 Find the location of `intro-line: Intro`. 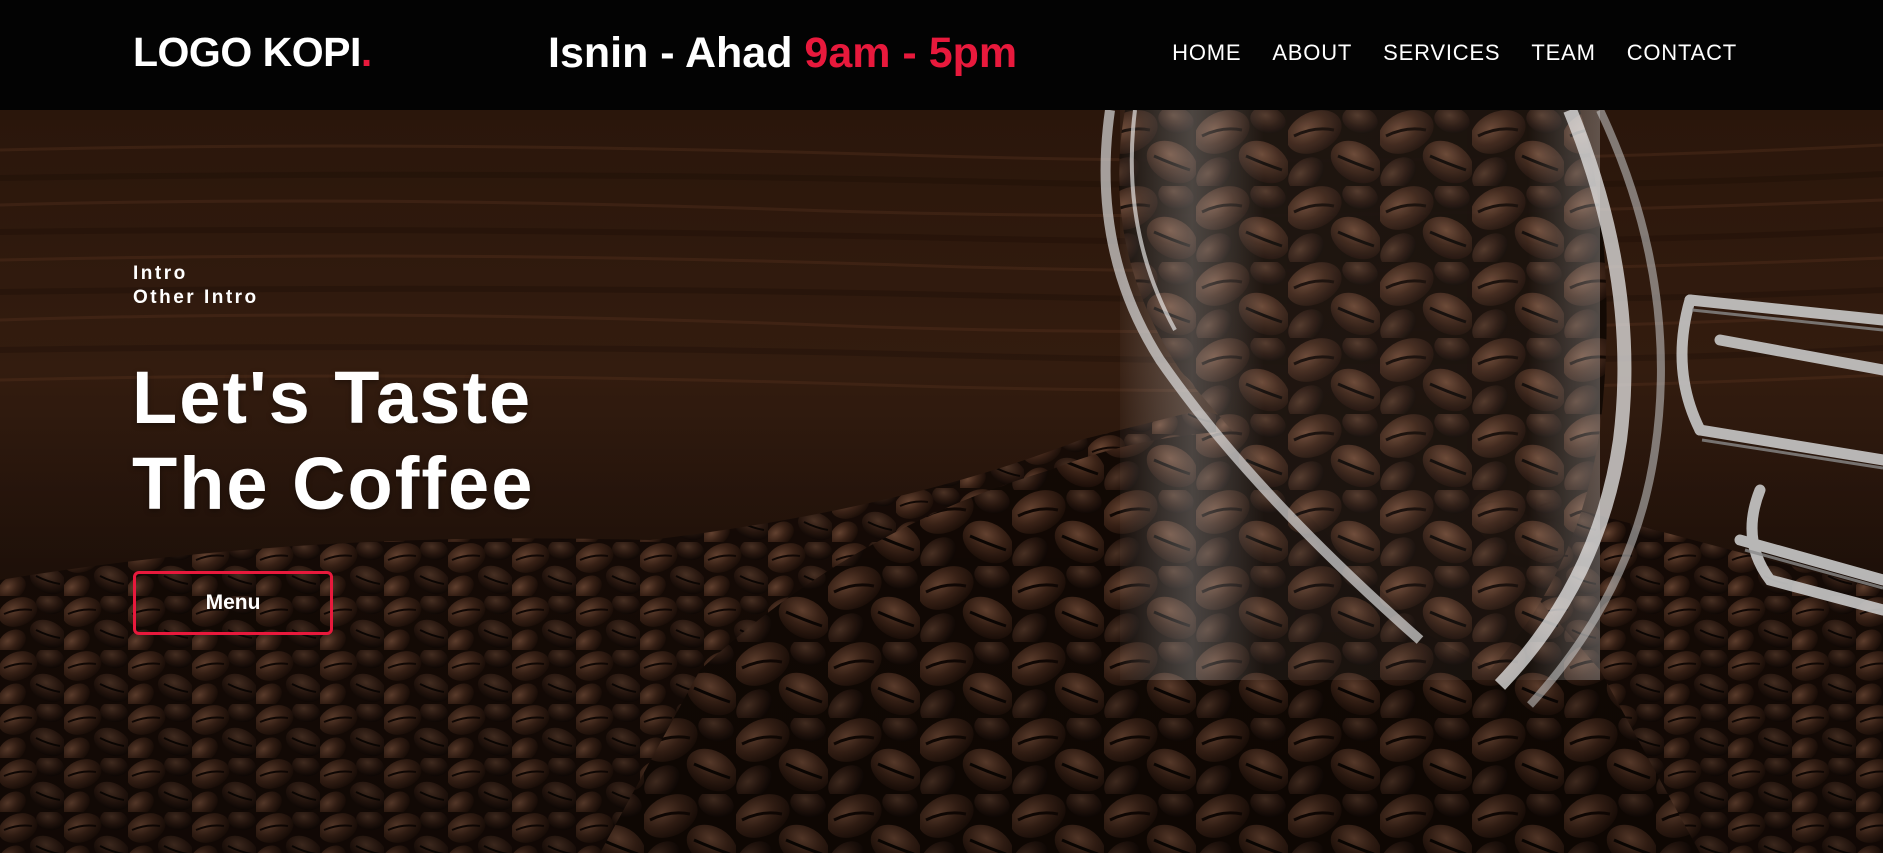

intro-line: Intro is located at coordinates (160, 273).